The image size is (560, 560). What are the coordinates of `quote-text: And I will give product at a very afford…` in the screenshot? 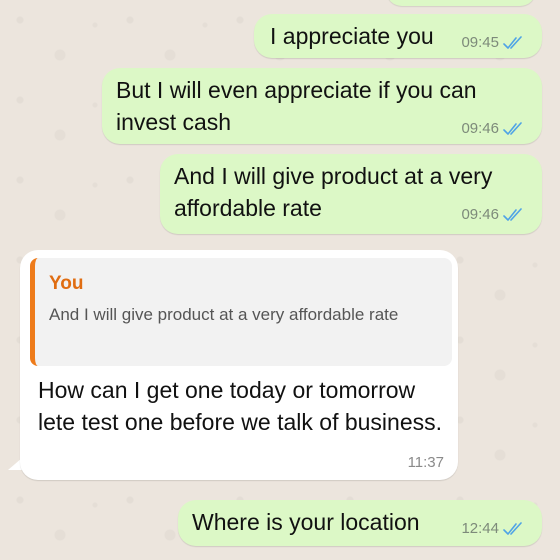 It's located at (224, 314).